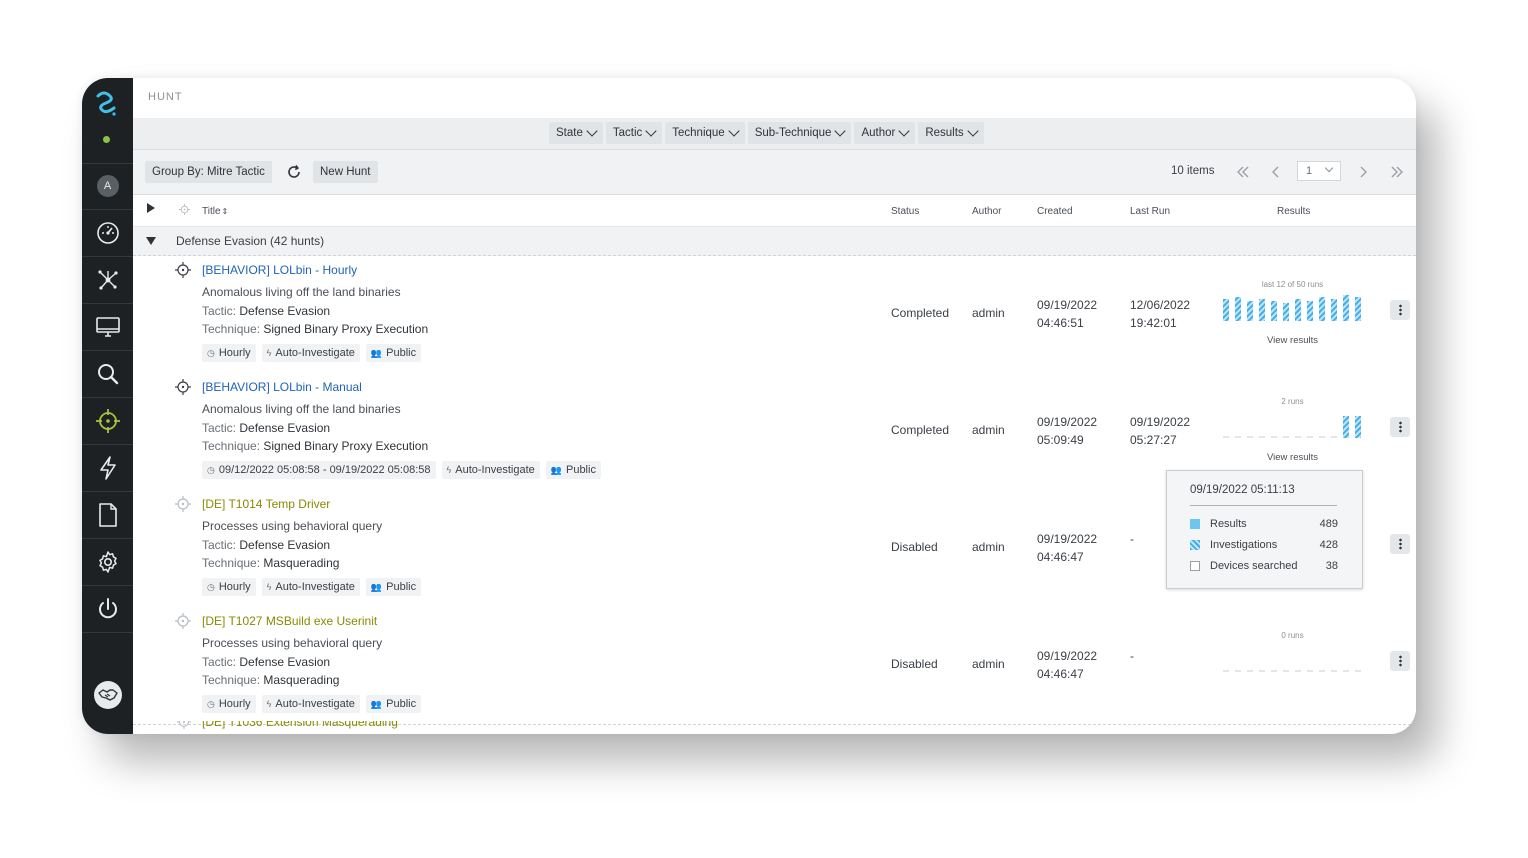  I want to click on sidebar-user: A, so click(107, 186).